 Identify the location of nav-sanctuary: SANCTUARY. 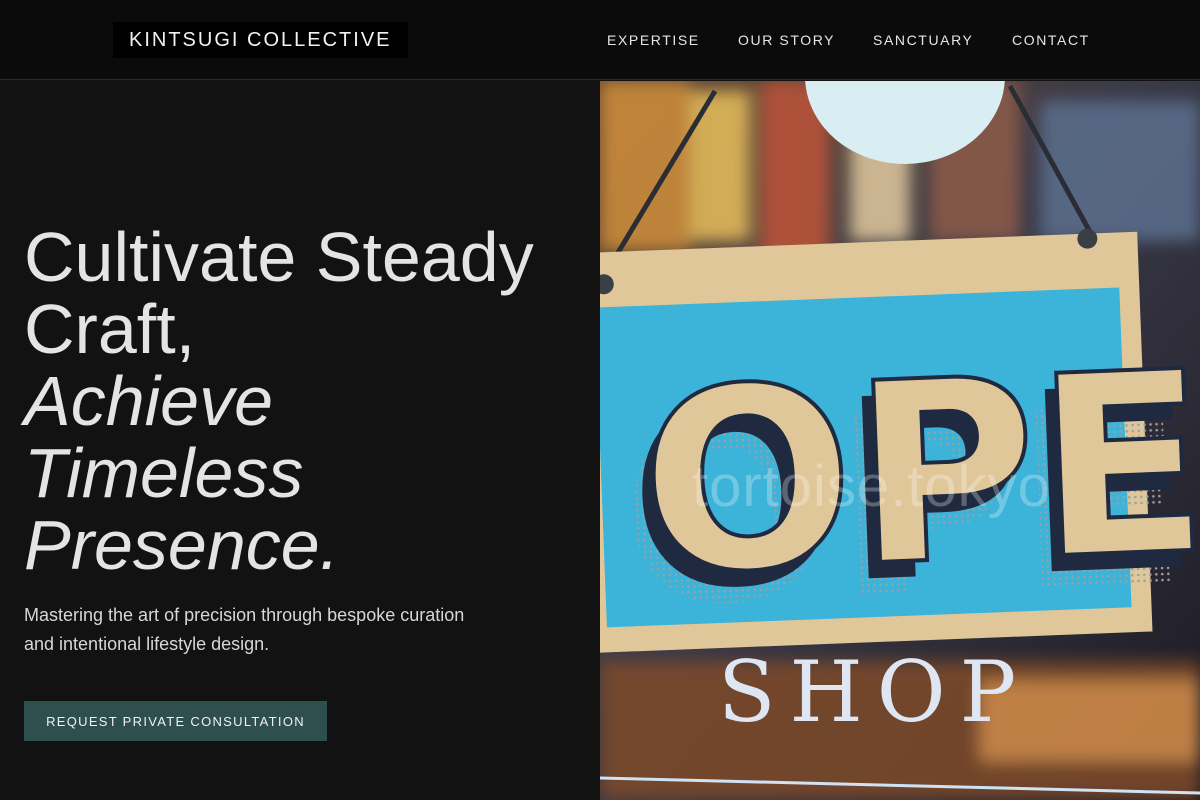
(923, 40).